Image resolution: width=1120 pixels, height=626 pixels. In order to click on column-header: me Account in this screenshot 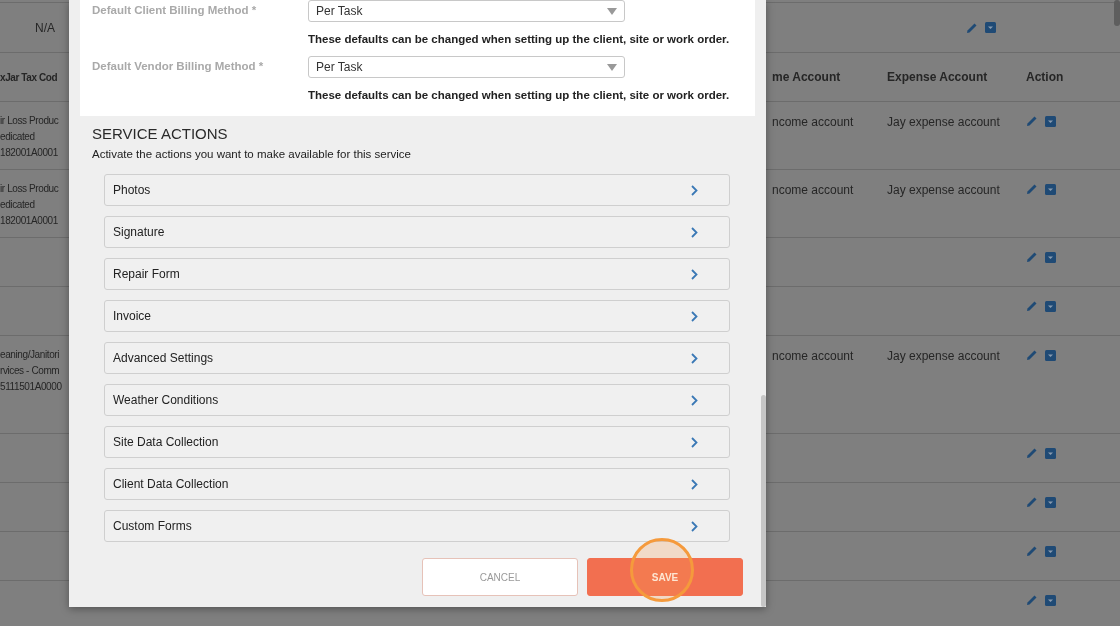, I will do `click(807, 77)`.